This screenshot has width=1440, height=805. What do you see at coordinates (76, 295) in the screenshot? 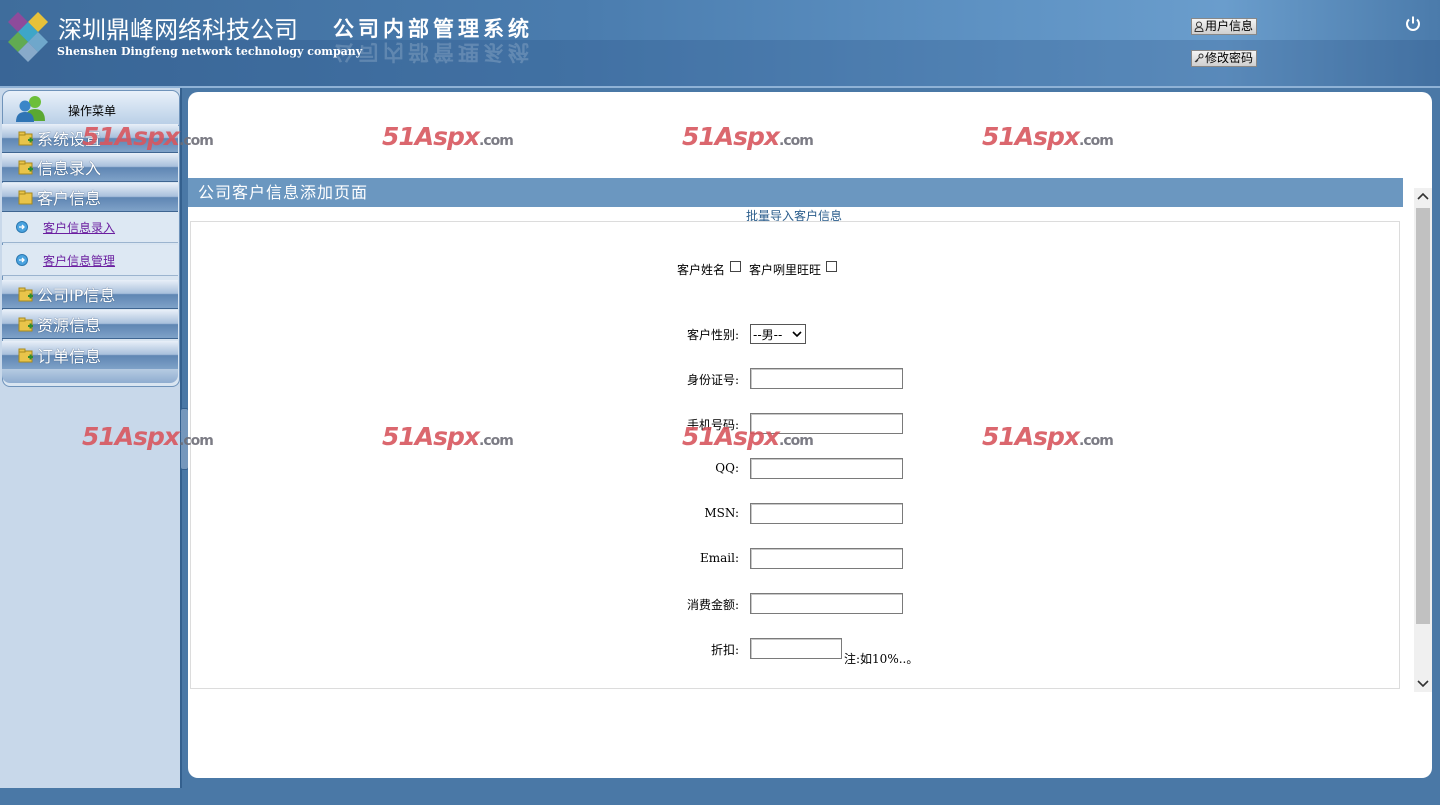
I see `sidebar-cat-label: 公司IP信息` at bounding box center [76, 295].